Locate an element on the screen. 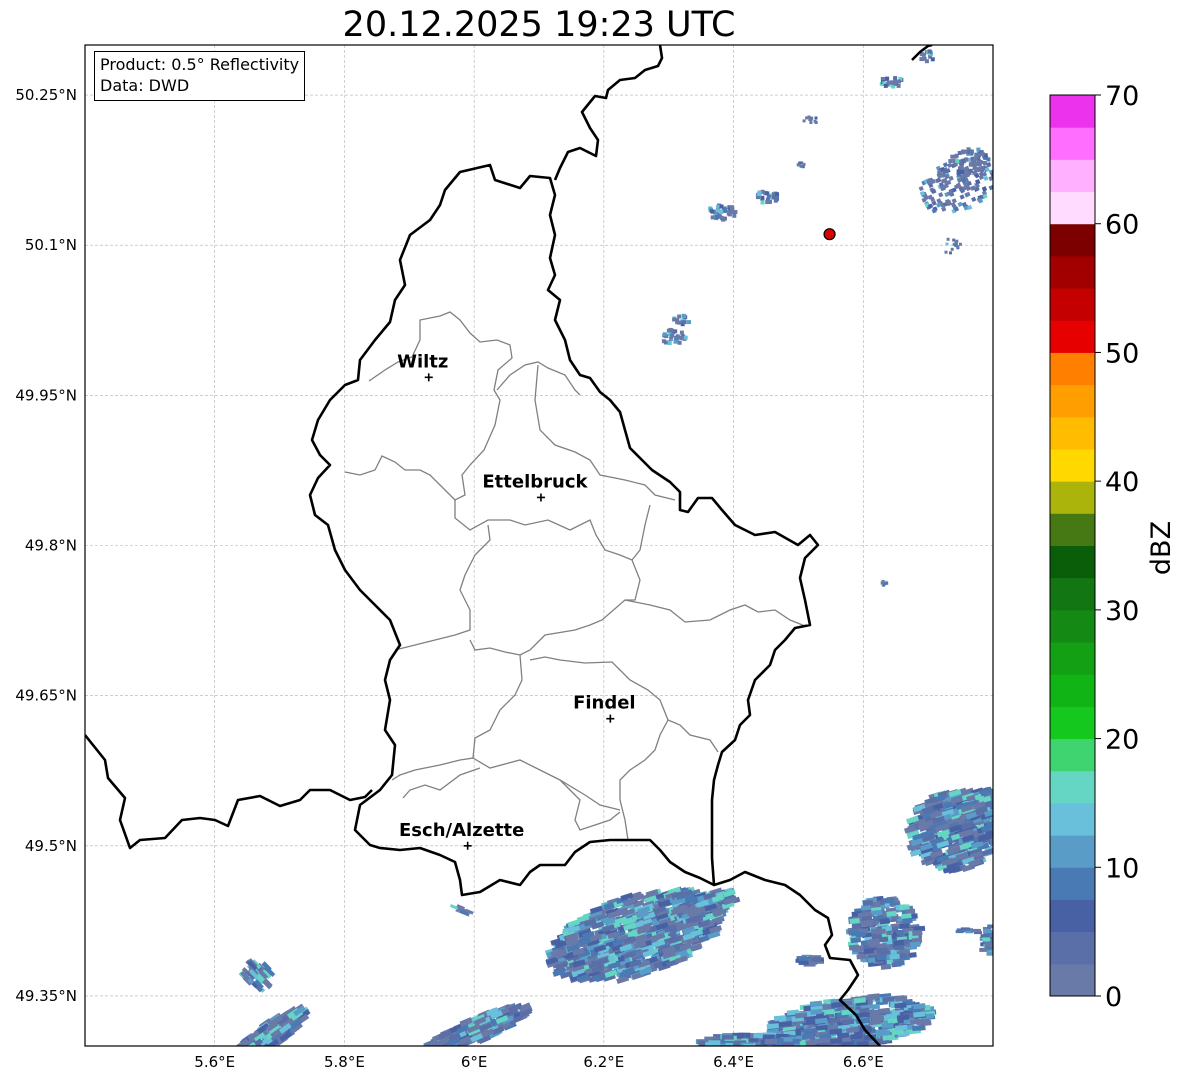 The width and height of the screenshot is (1184, 1081). colorbar-tick-label: 50 is located at coordinates (1122, 353).